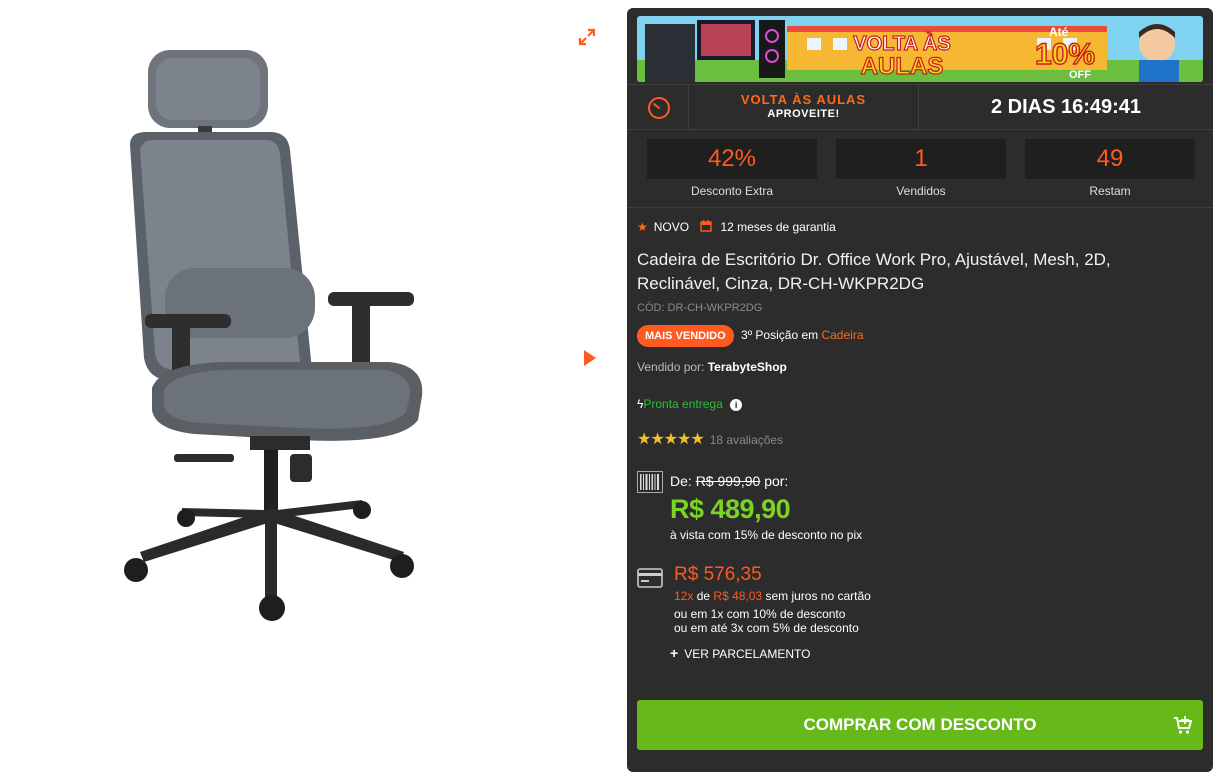 This screenshot has height=781, width=1216. Describe the element at coordinates (766, 535) in the screenshot. I see `pix-note: à vista com 15% de desconto no pix` at that location.